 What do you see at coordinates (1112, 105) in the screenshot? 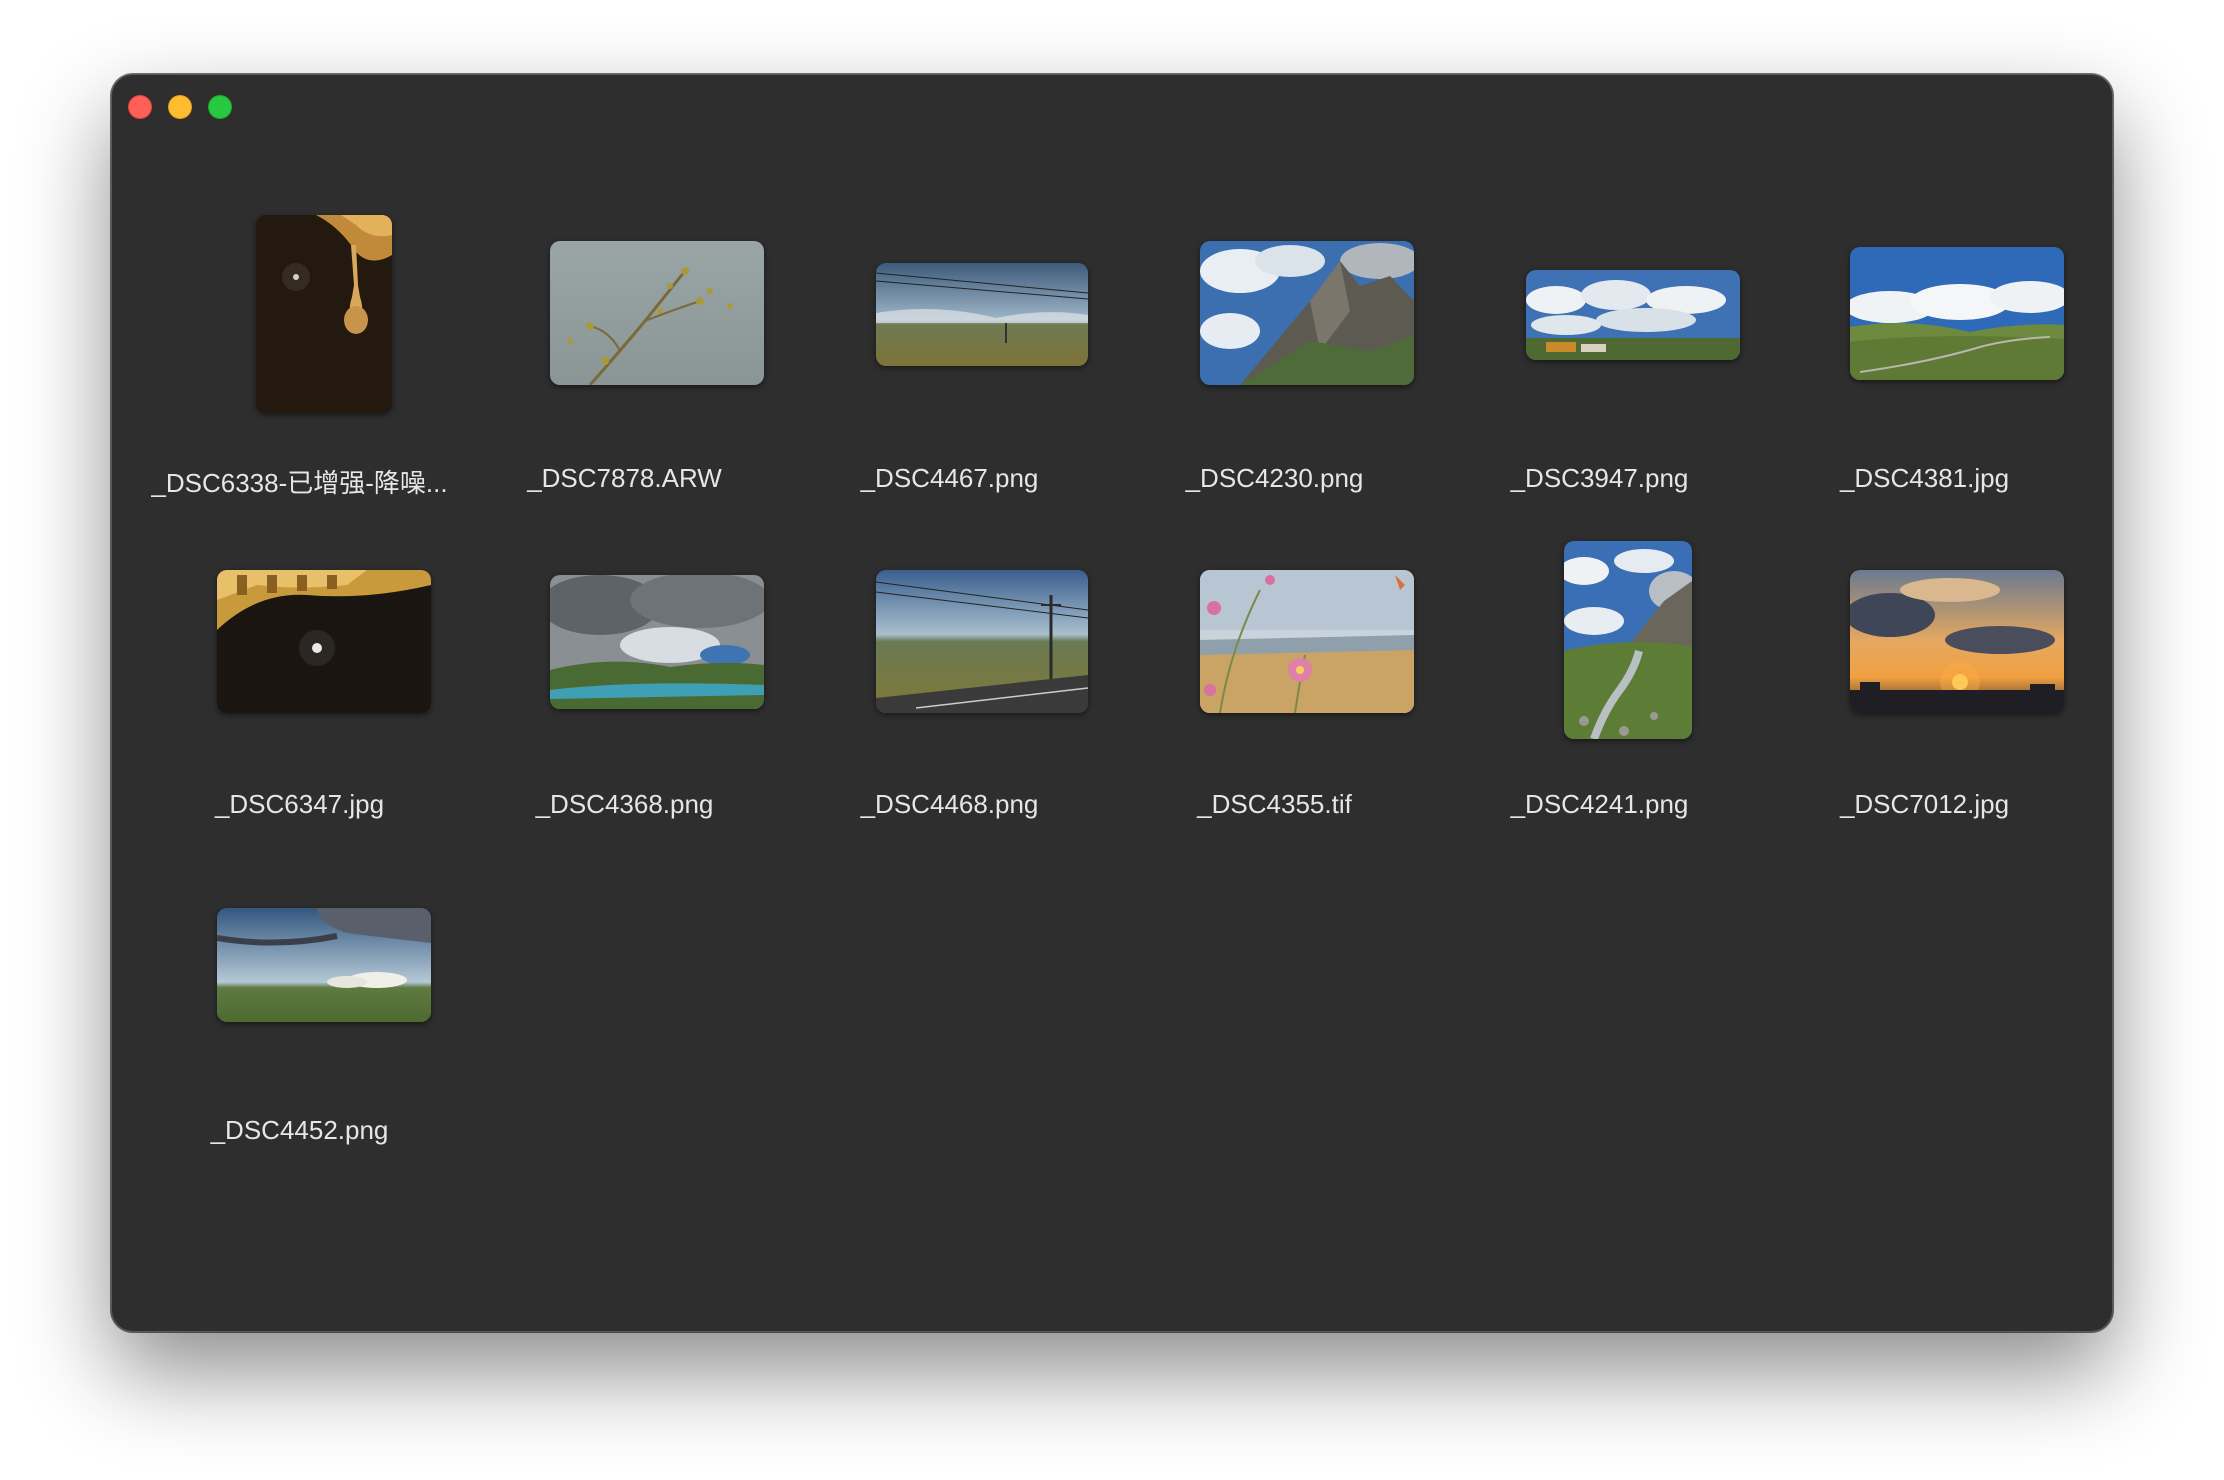
I see `title-bar` at bounding box center [1112, 105].